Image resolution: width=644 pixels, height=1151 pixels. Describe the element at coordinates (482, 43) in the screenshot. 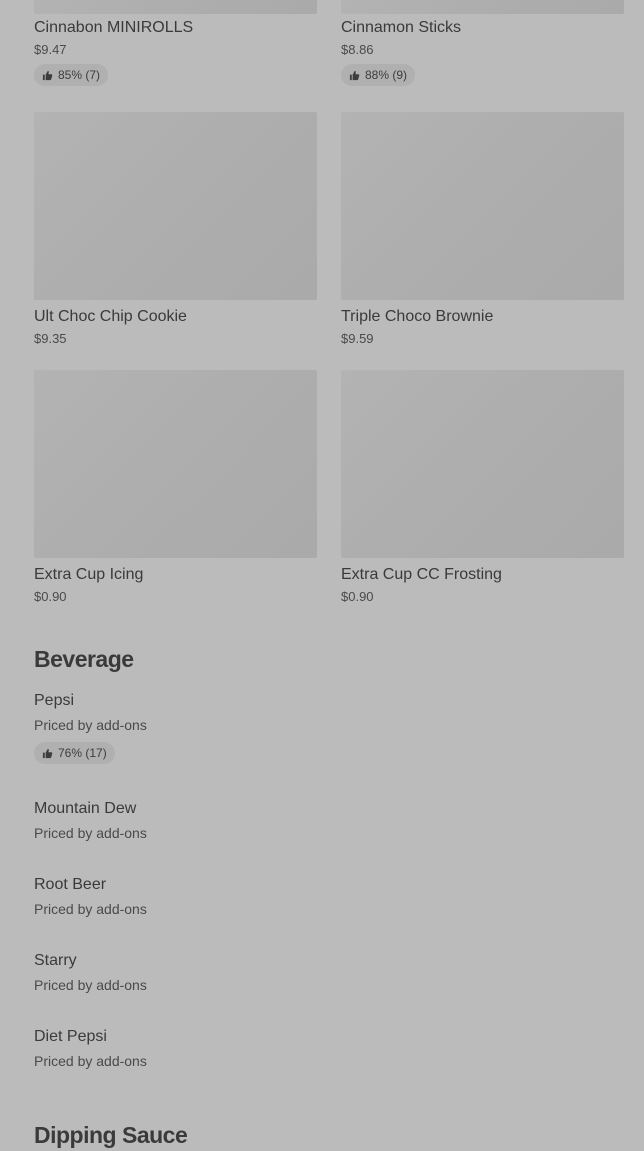

I see `product-card: Cinnamon Sticks $8.86 88% (9)` at that location.